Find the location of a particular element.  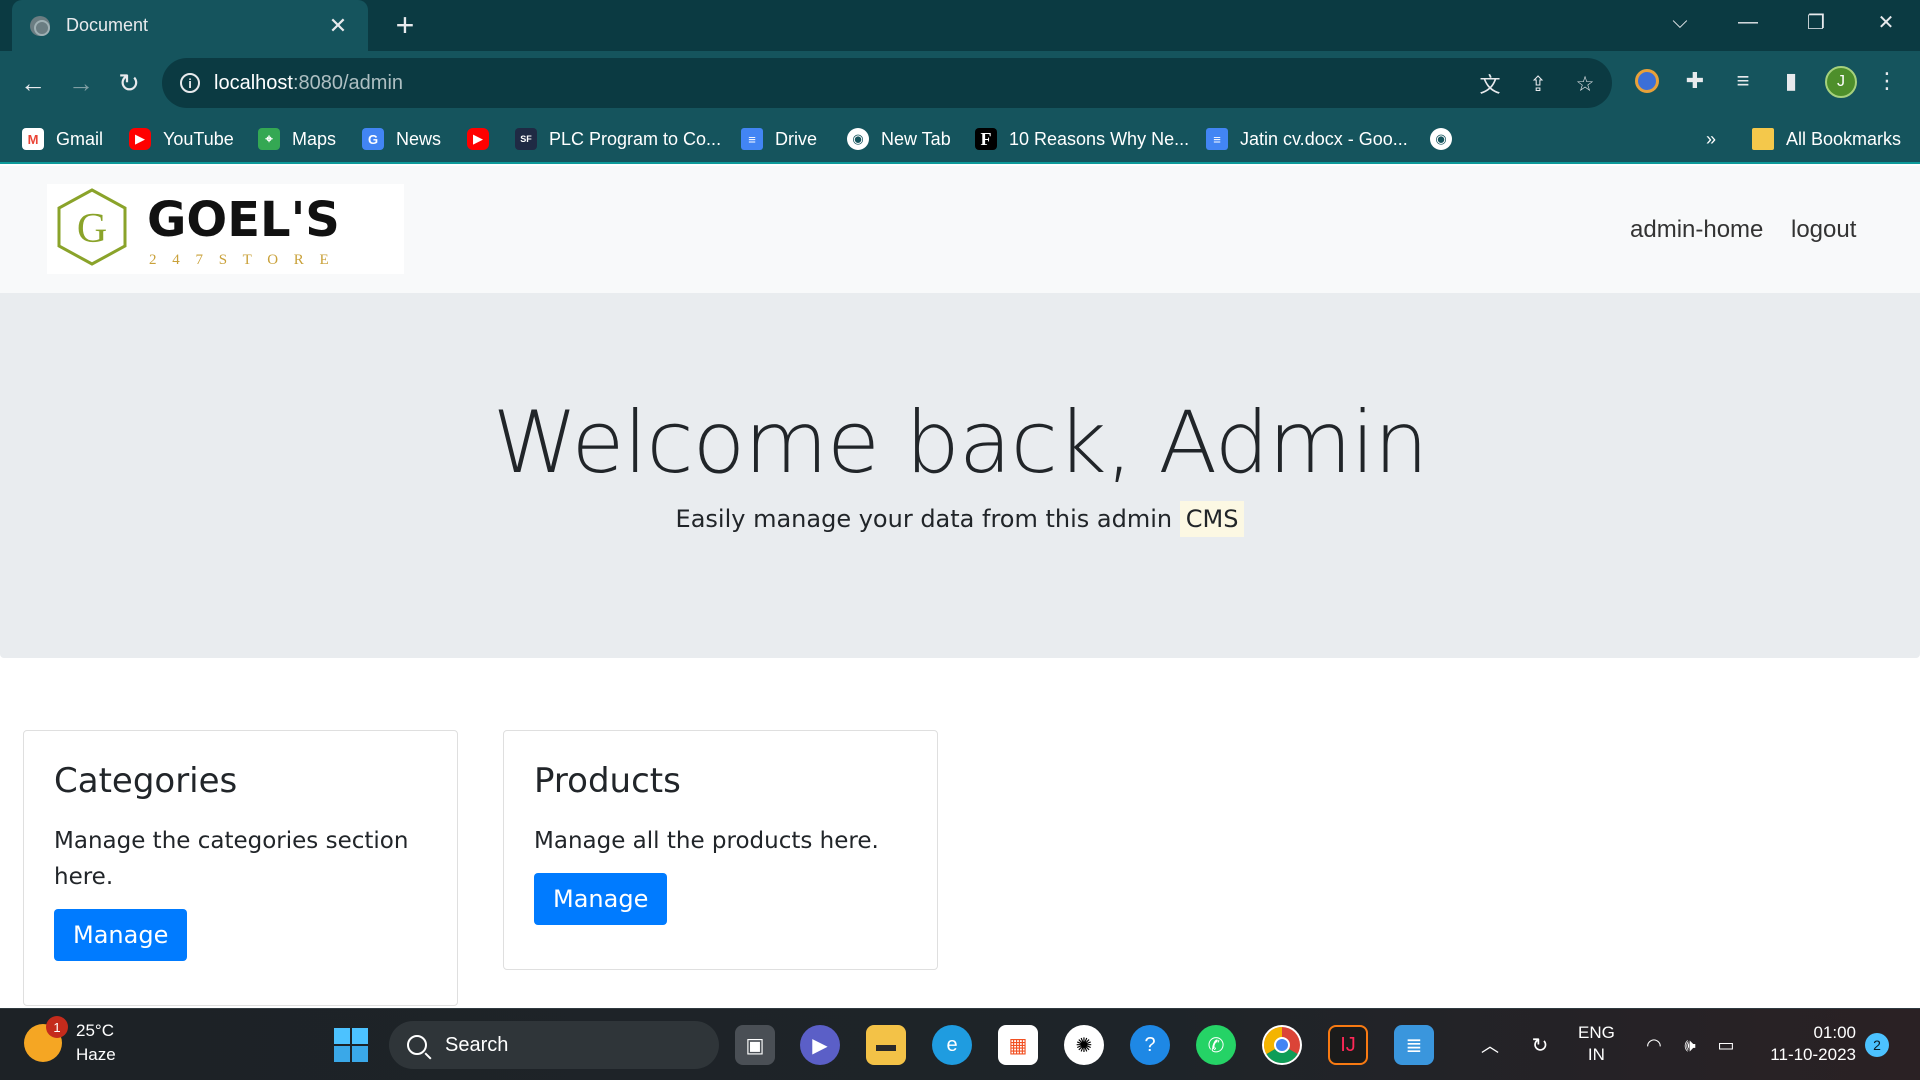

intellij-icon: IJ is located at coordinates (1348, 1045).